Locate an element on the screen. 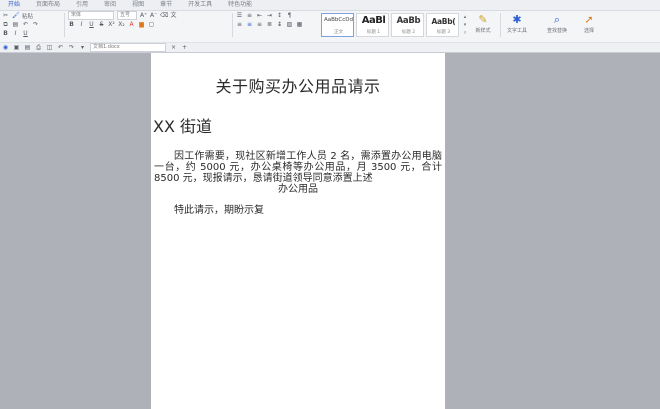 This screenshot has width=660, height=409. tab-section: 章节 is located at coordinates (166, 5).